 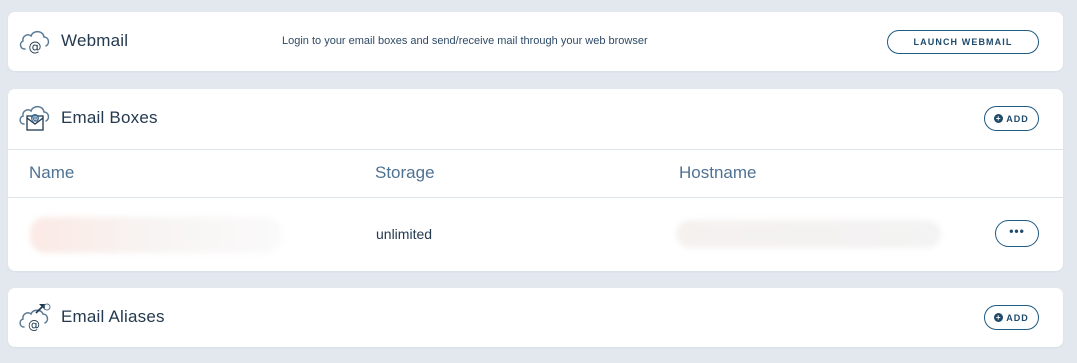 What do you see at coordinates (51, 173) in the screenshot?
I see `column-header-name: Name` at bounding box center [51, 173].